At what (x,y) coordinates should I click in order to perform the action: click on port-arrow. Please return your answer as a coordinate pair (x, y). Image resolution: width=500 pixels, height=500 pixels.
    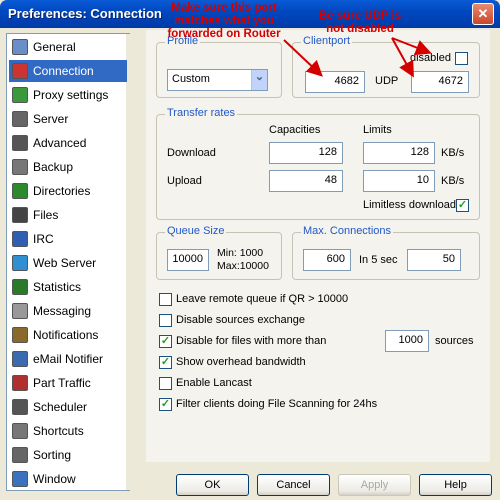
    Looking at the image, I should click on (303, 58).